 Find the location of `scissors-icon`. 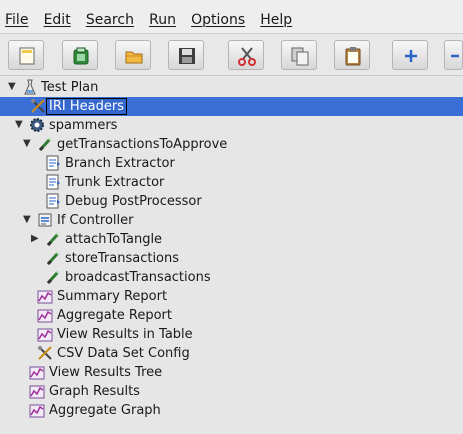

scissors-icon is located at coordinates (247, 56).